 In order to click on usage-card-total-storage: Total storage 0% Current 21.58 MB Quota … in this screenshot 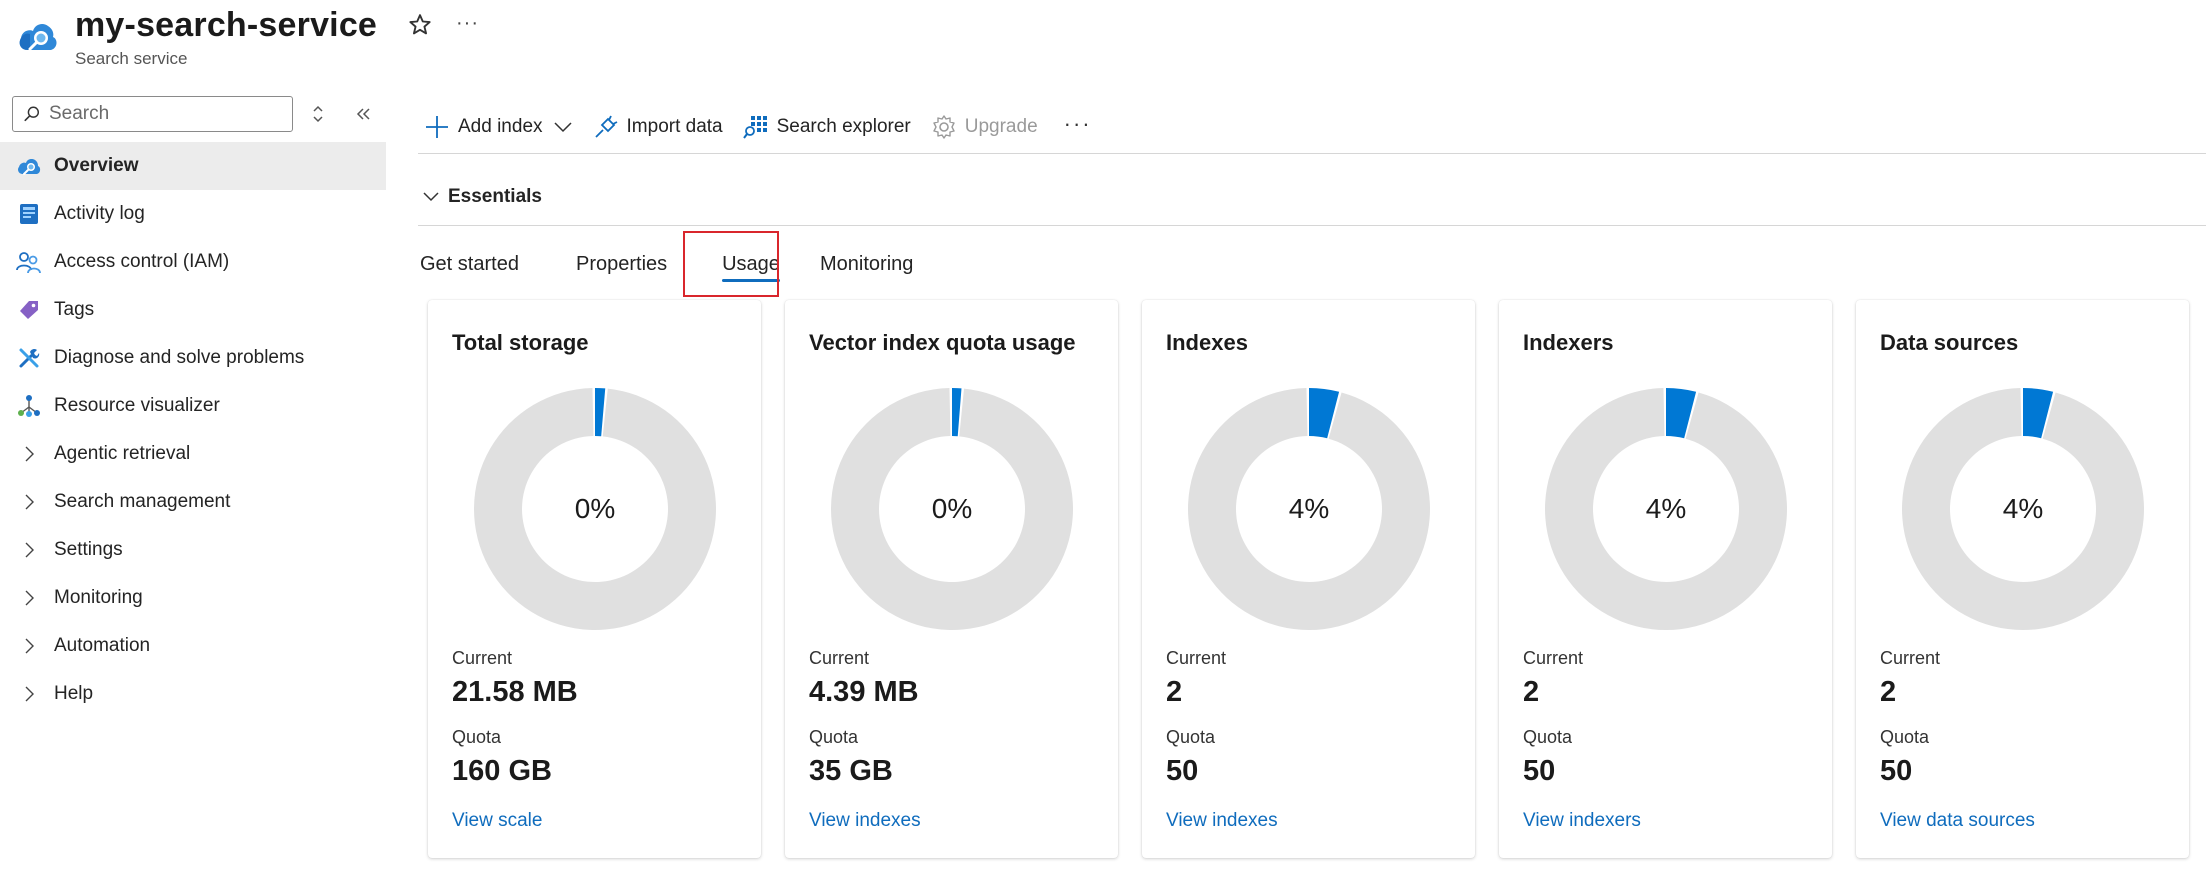, I will do `click(594, 579)`.